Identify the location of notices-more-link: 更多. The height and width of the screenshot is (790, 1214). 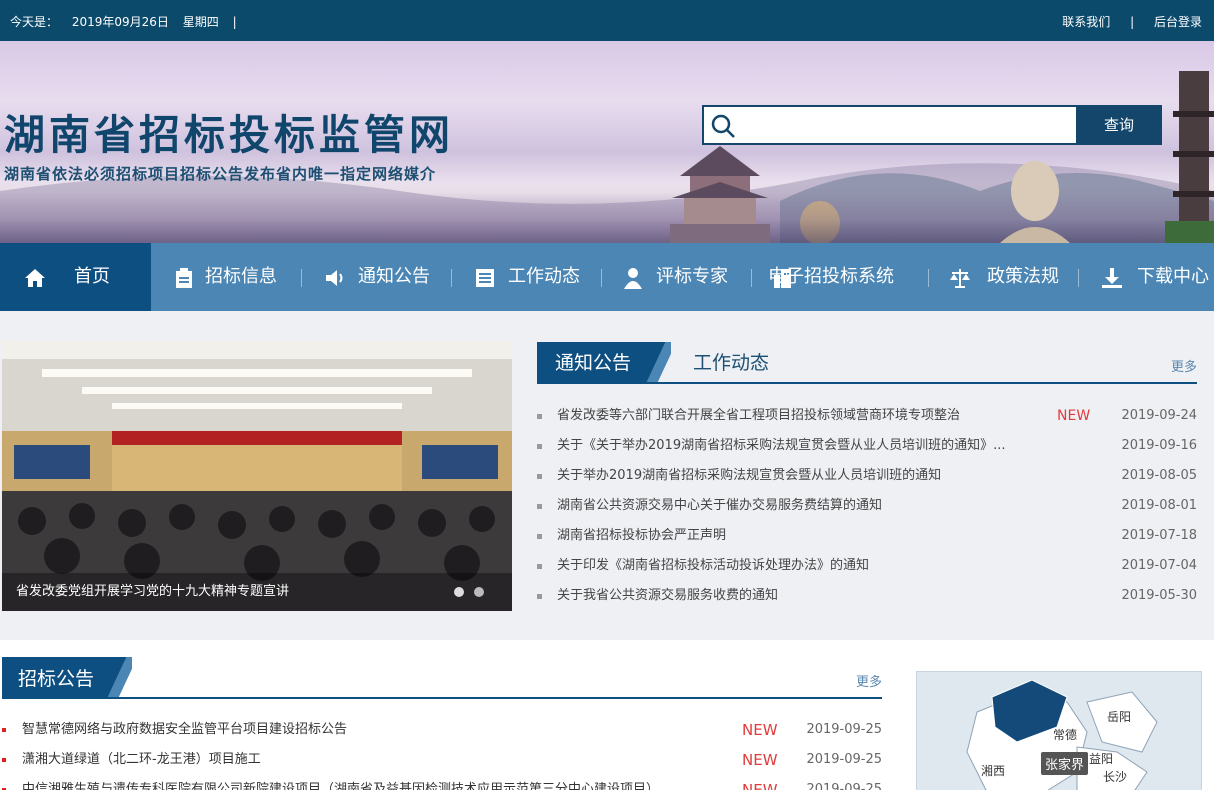
(1184, 365).